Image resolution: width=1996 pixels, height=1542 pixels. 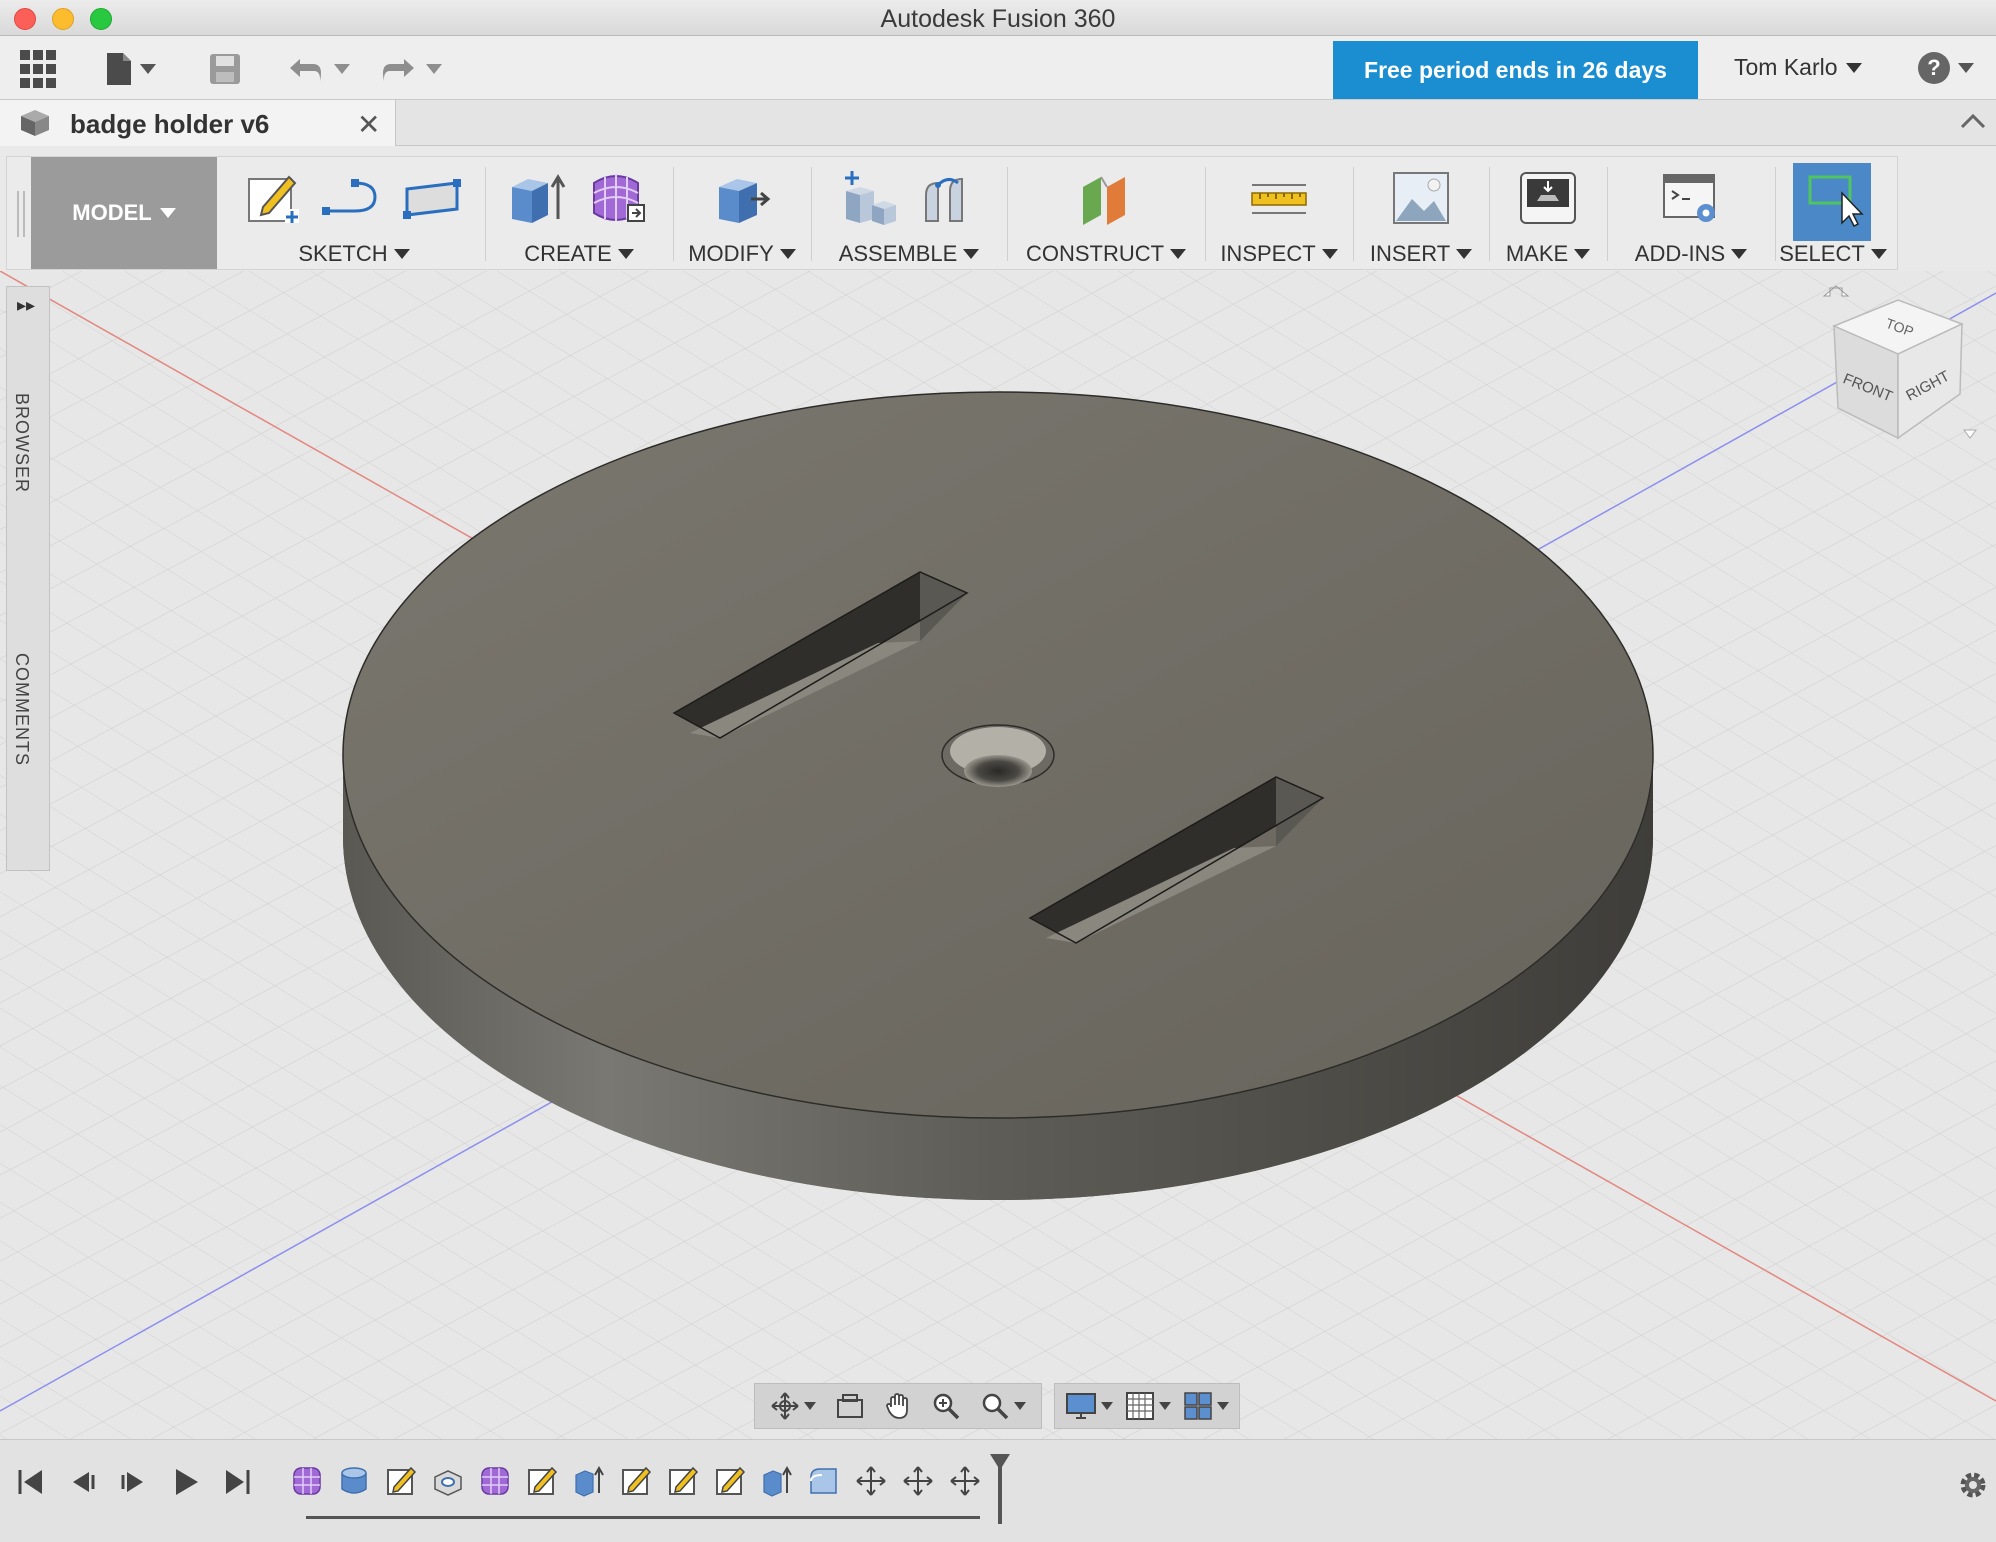 What do you see at coordinates (368, 124) in the screenshot?
I see `close-tab-icon: ✕` at bounding box center [368, 124].